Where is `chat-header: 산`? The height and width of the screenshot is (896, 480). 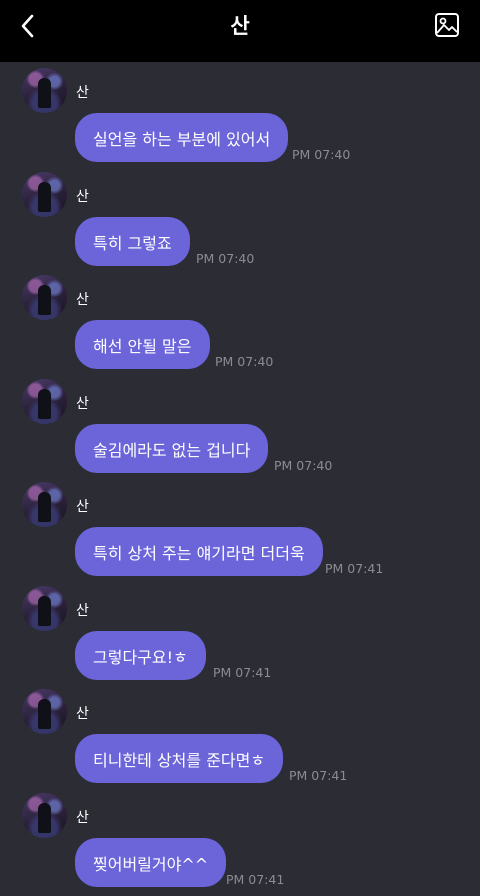
chat-header: 산 is located at coordinates (240, 31).